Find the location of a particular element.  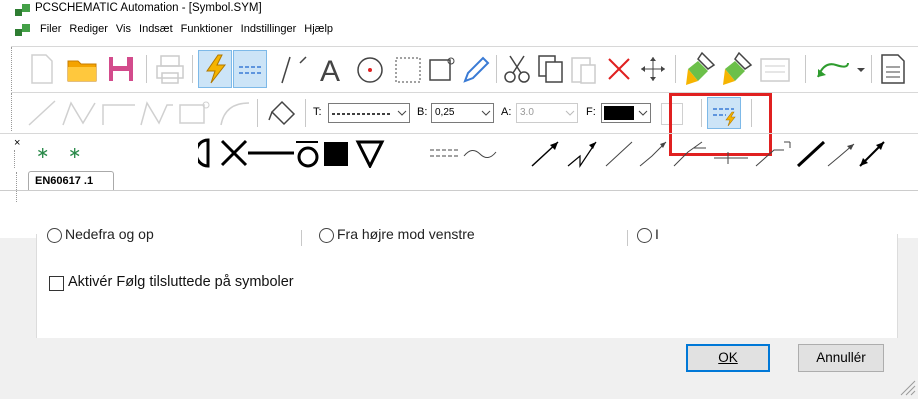

undo-icon is located at coordinates (833, 69).